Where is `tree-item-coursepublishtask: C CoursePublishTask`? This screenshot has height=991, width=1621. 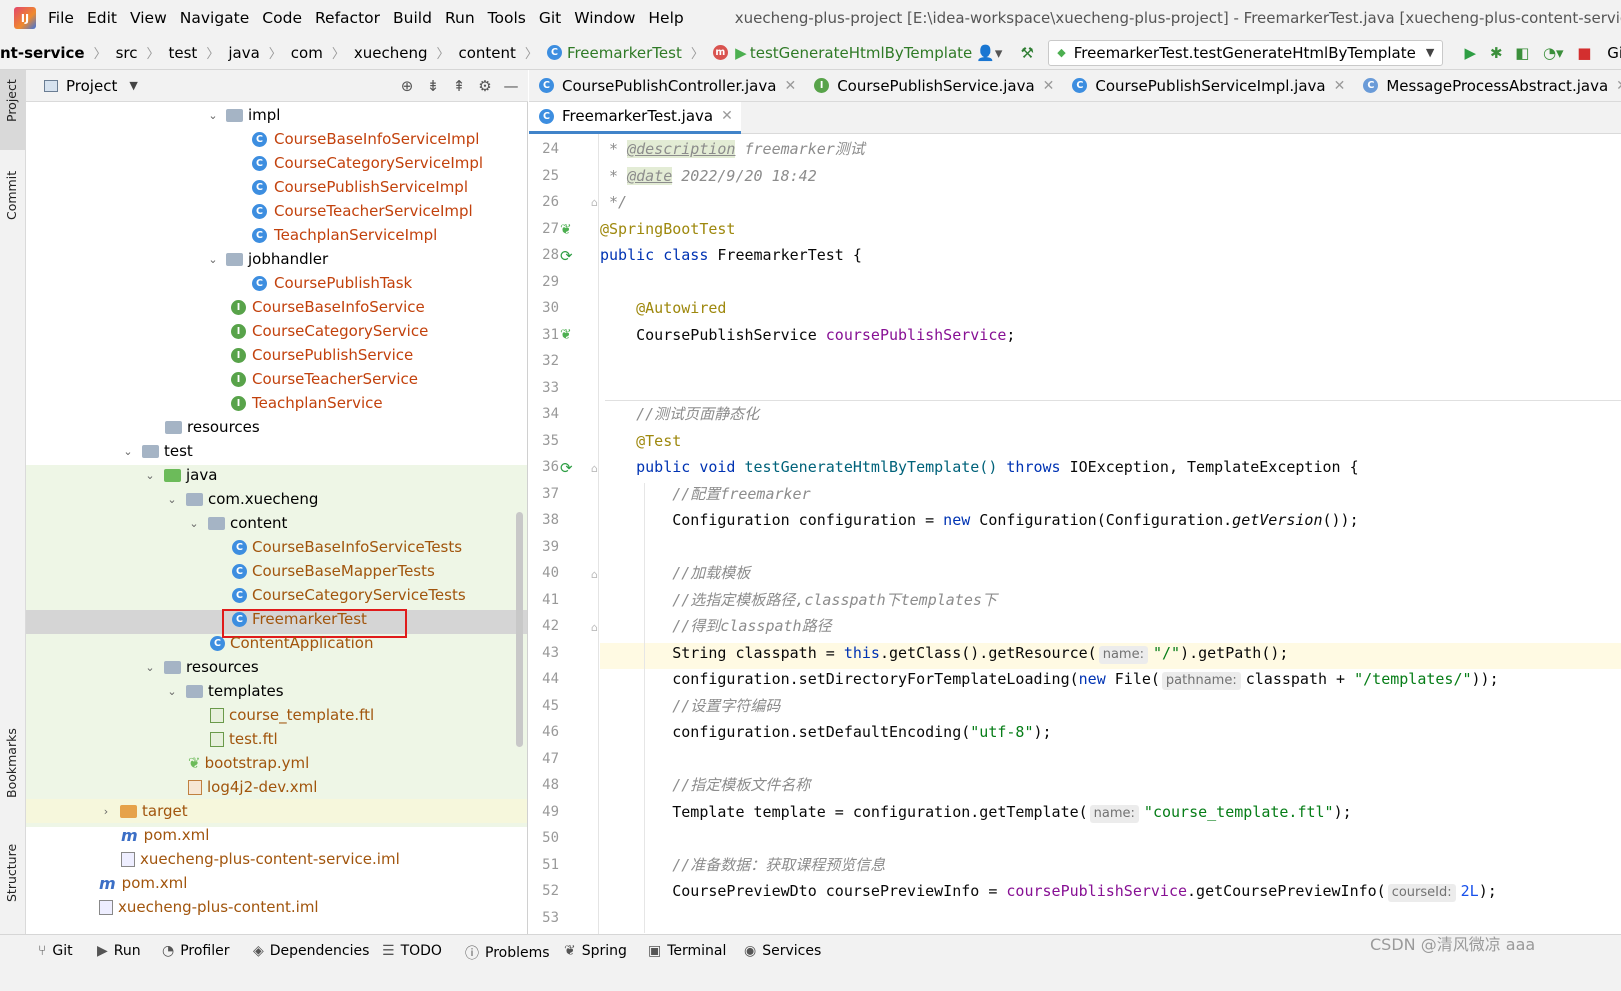
tree-item-coursepublishtask: C CoursePublishTask is located at coordinates (276, 283).